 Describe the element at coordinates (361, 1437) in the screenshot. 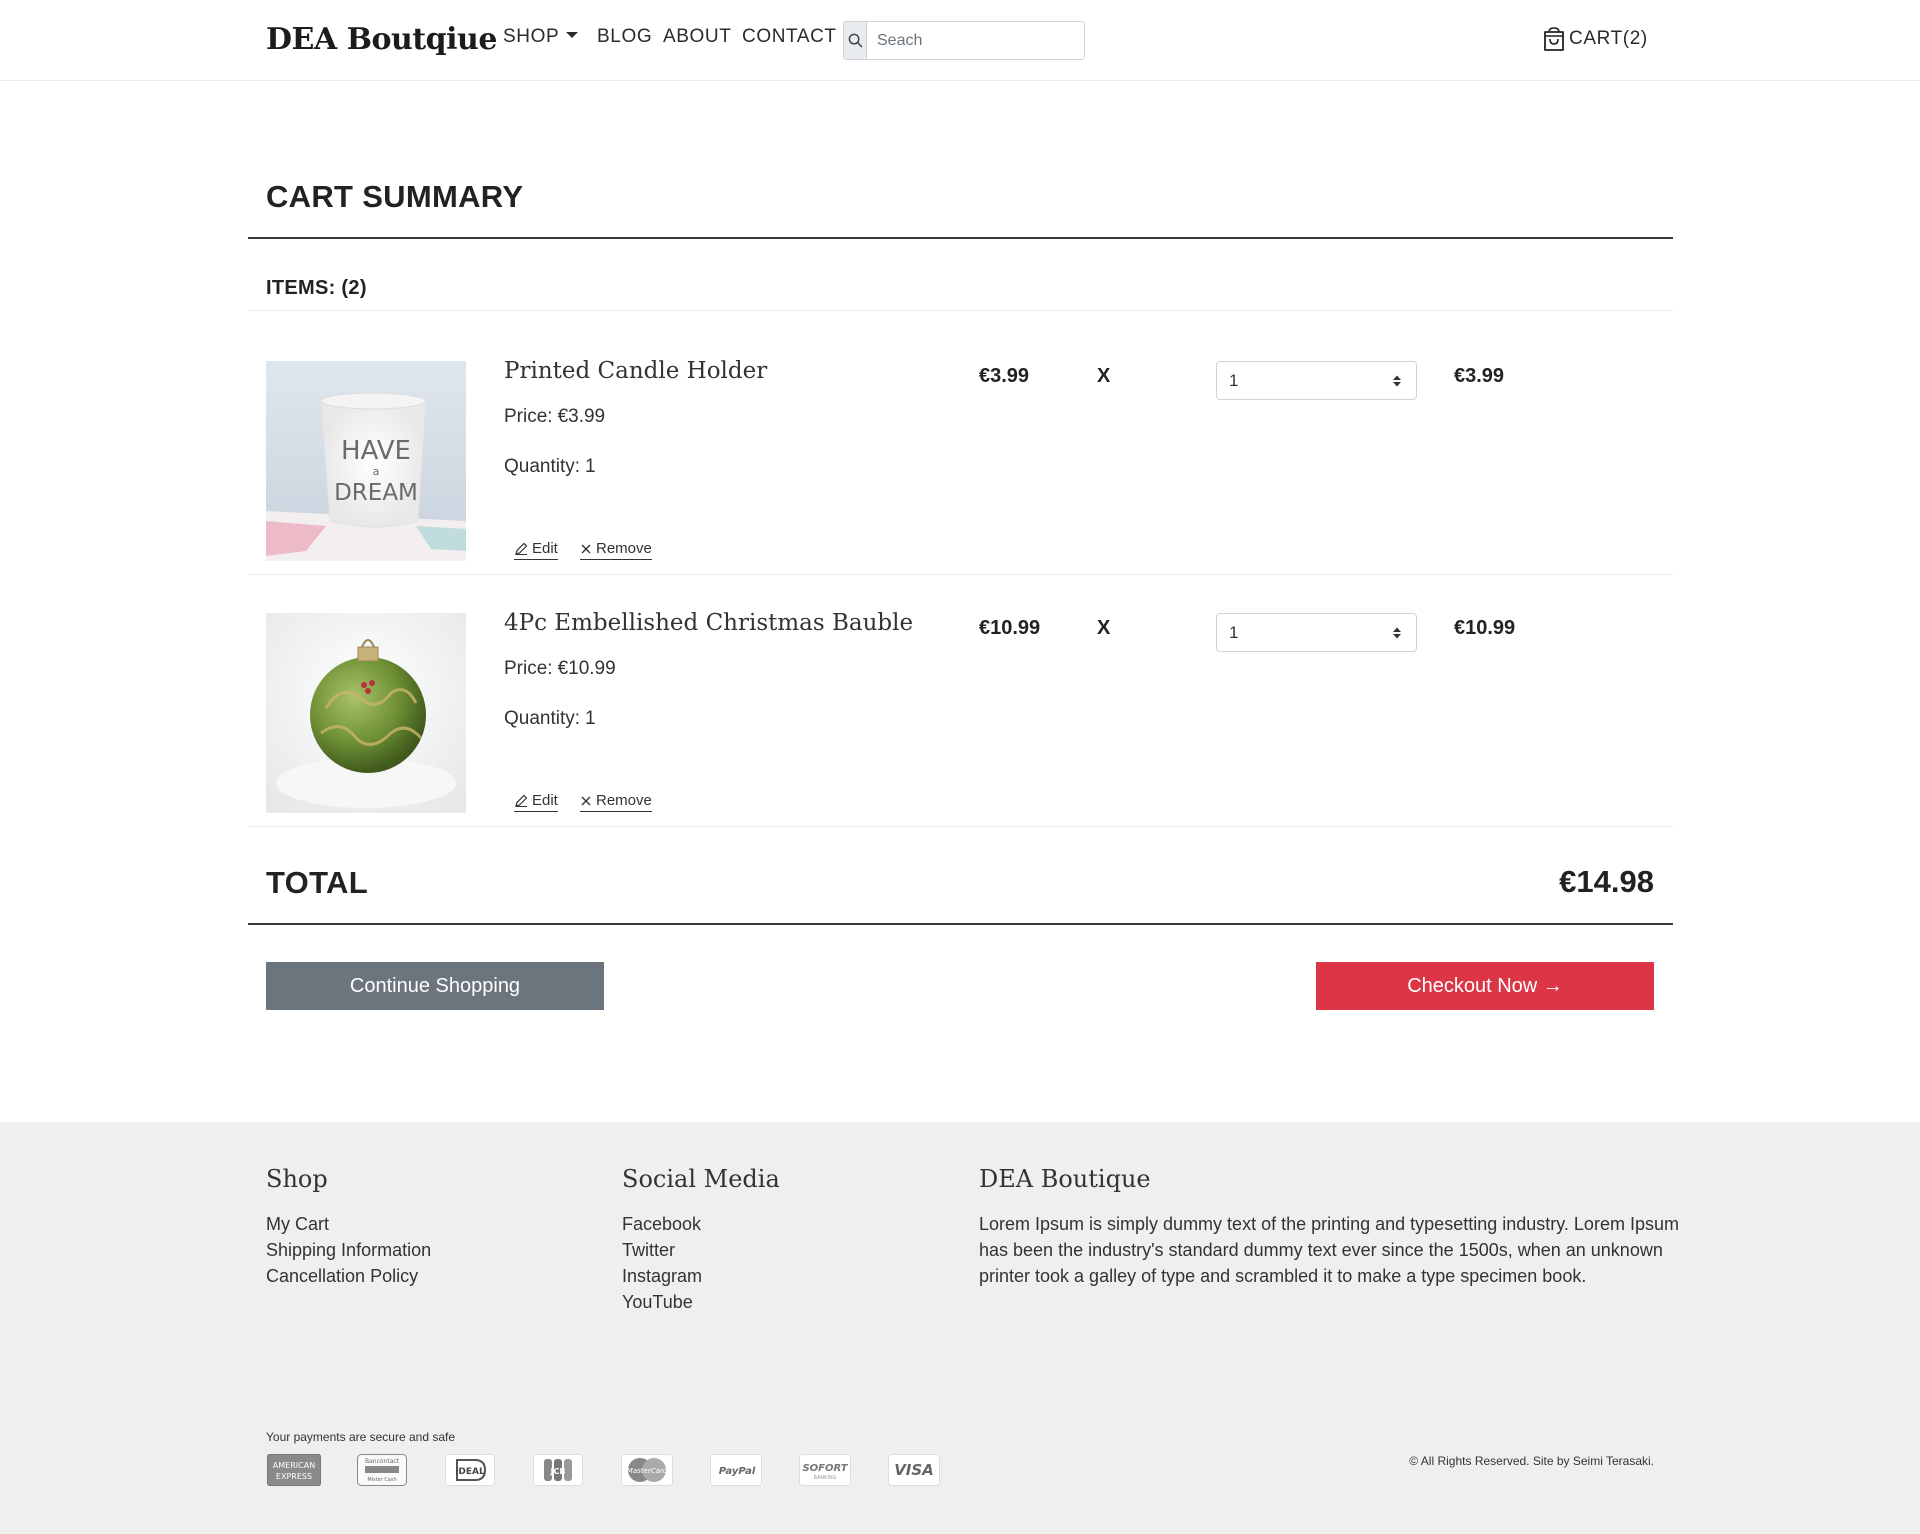

I see `secure-payments-text: Your payments are secure and safe` at that location.